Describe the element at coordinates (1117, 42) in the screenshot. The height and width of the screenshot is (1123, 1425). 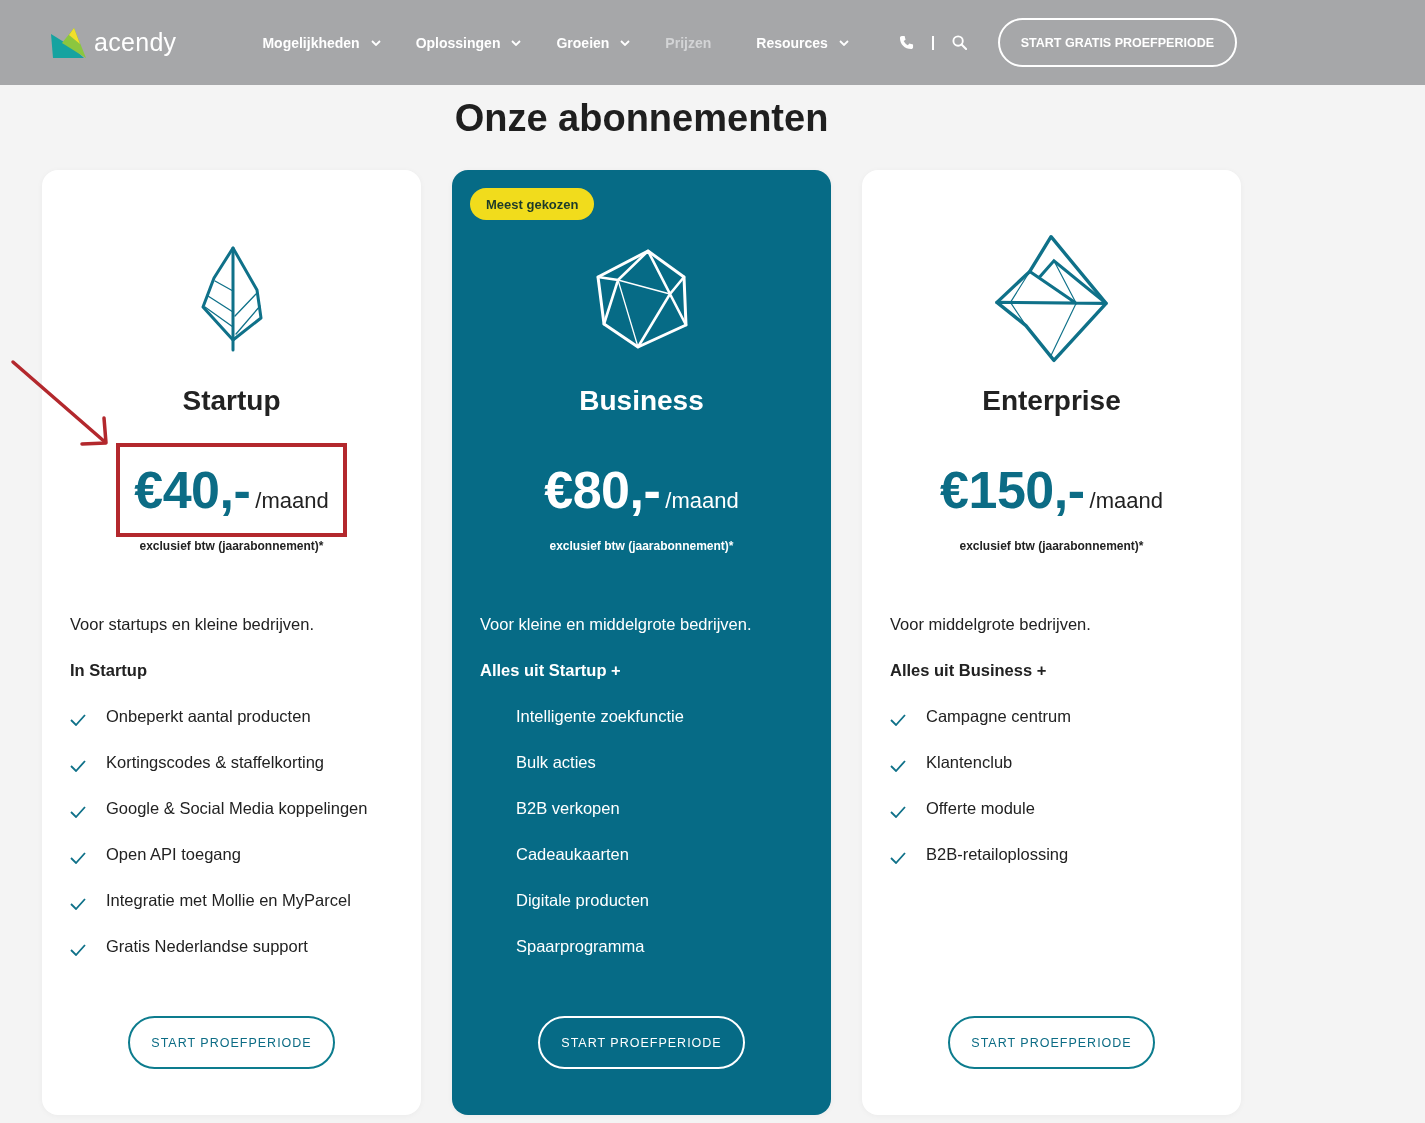
I see `trial-cta-button: START GRATIS PROEFPERIODE` at that location.